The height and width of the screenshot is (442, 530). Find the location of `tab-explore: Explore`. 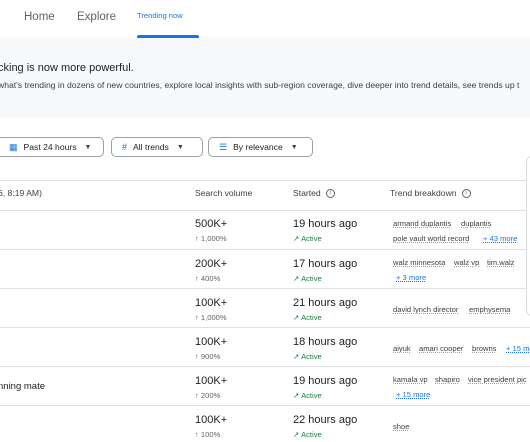

tab-explore: Explore is located at coordinates (96, 17).